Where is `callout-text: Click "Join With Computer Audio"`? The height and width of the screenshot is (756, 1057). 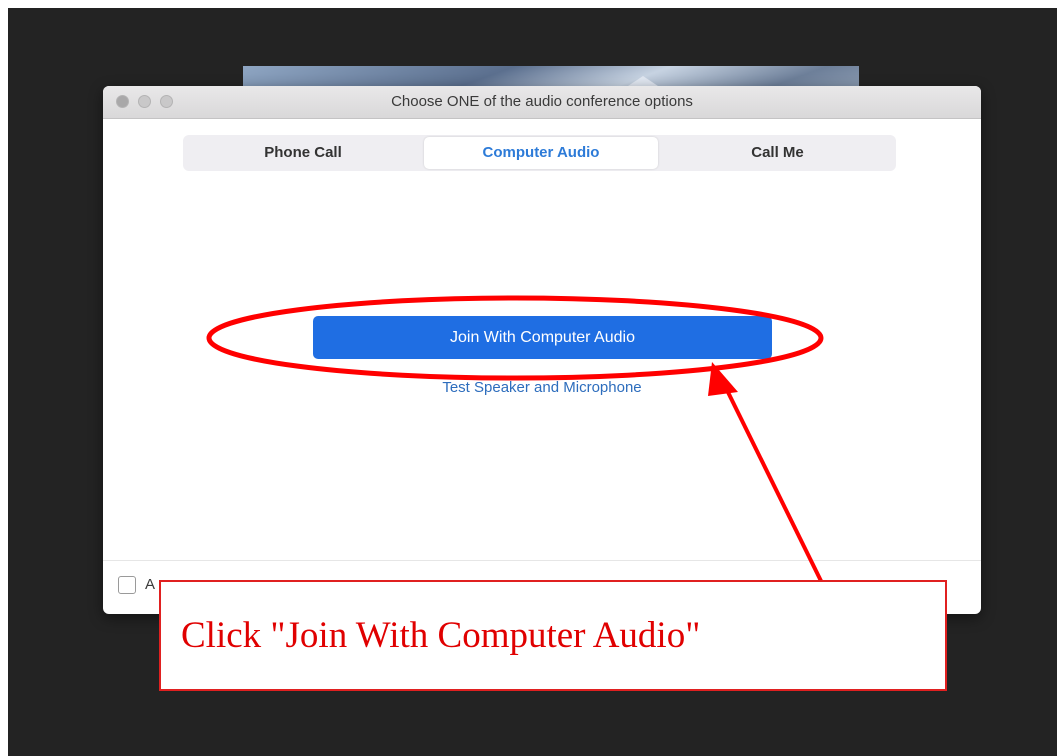 callout-text: Click "Join With Computer Audio" is located at coordinates (441, 635).